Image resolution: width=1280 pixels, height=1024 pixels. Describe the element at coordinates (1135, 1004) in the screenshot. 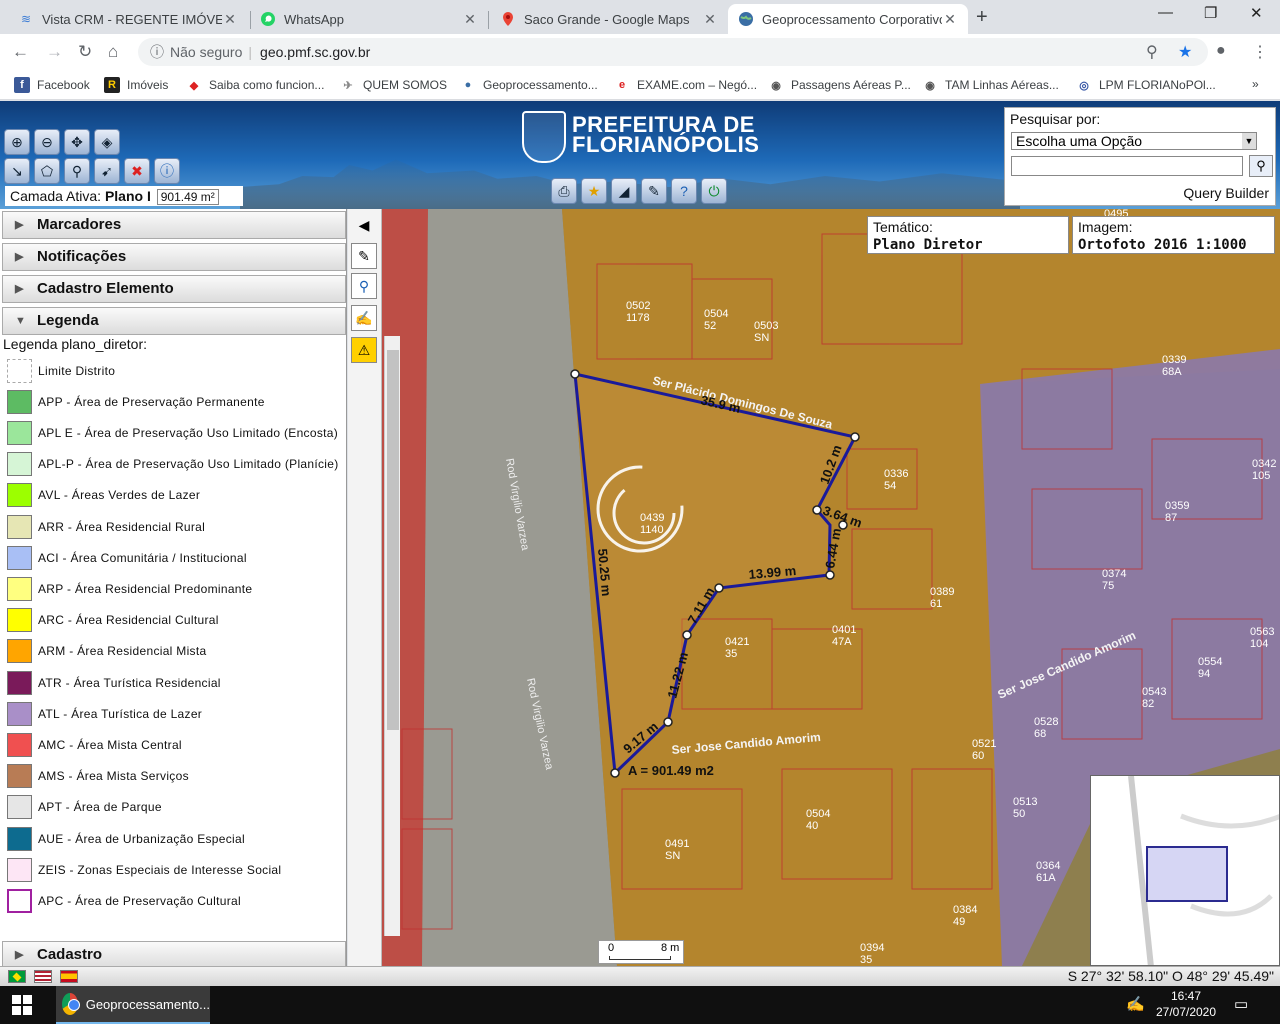

I see `pen-icon: ✍` at that location.